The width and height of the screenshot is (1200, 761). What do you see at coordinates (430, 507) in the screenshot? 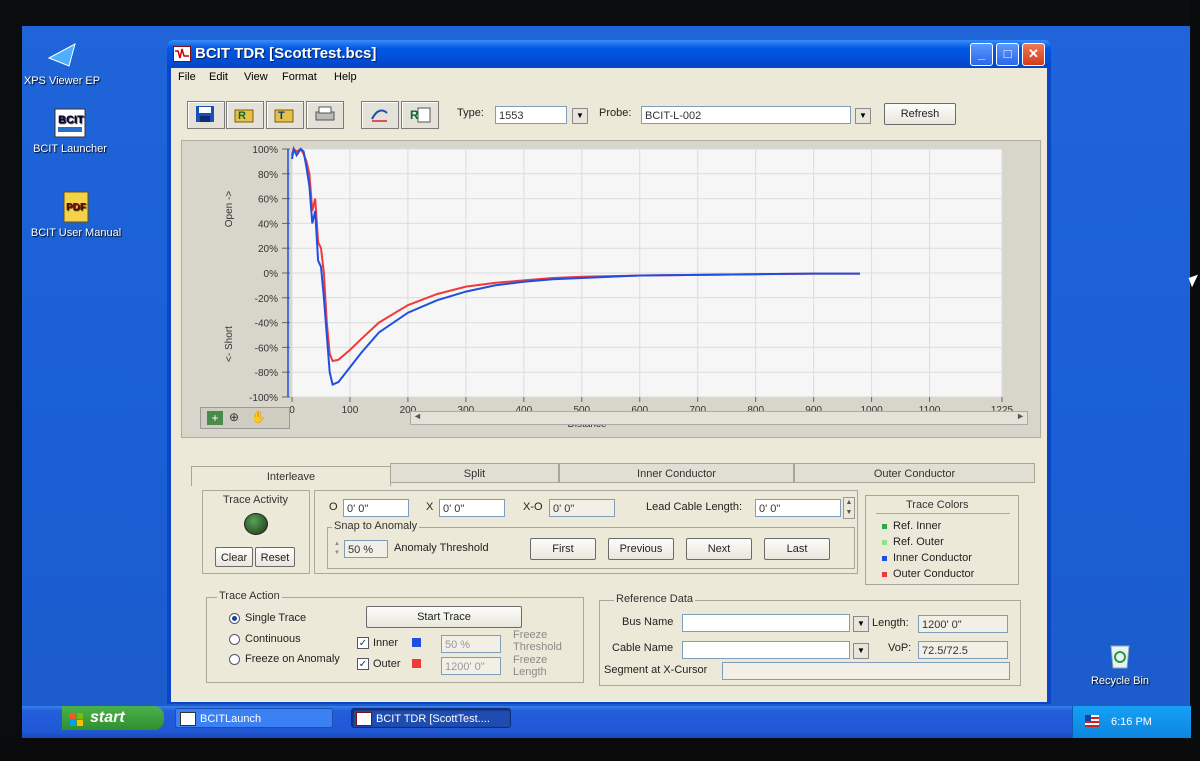
I see `x-label: X` at bounding box center [430, 507].